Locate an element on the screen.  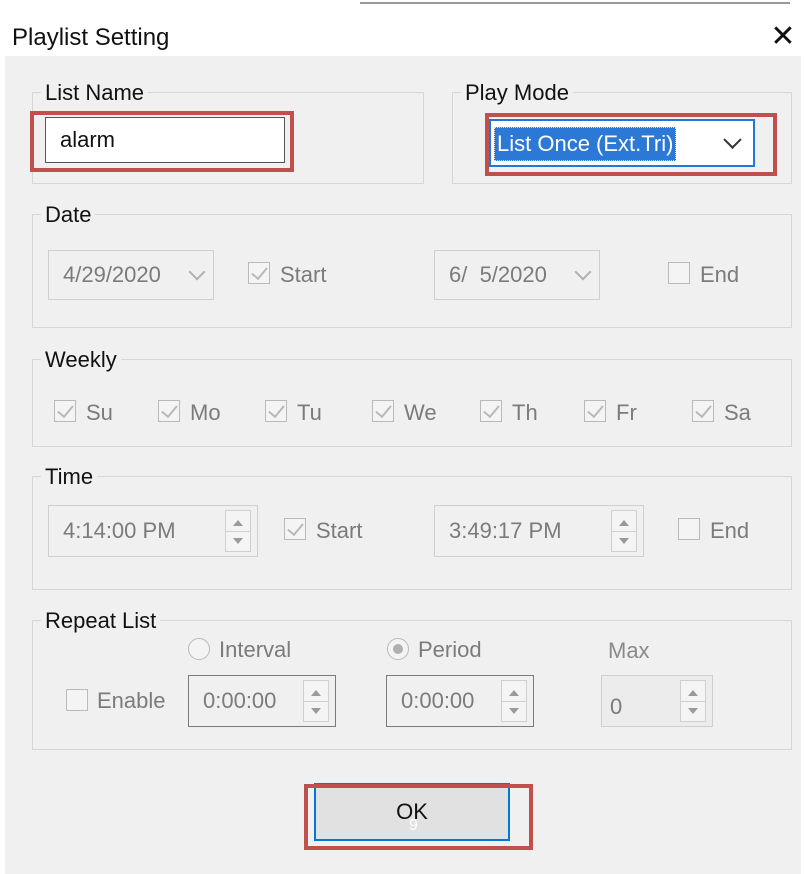
period-spinner is located at coordinates (514, 701).